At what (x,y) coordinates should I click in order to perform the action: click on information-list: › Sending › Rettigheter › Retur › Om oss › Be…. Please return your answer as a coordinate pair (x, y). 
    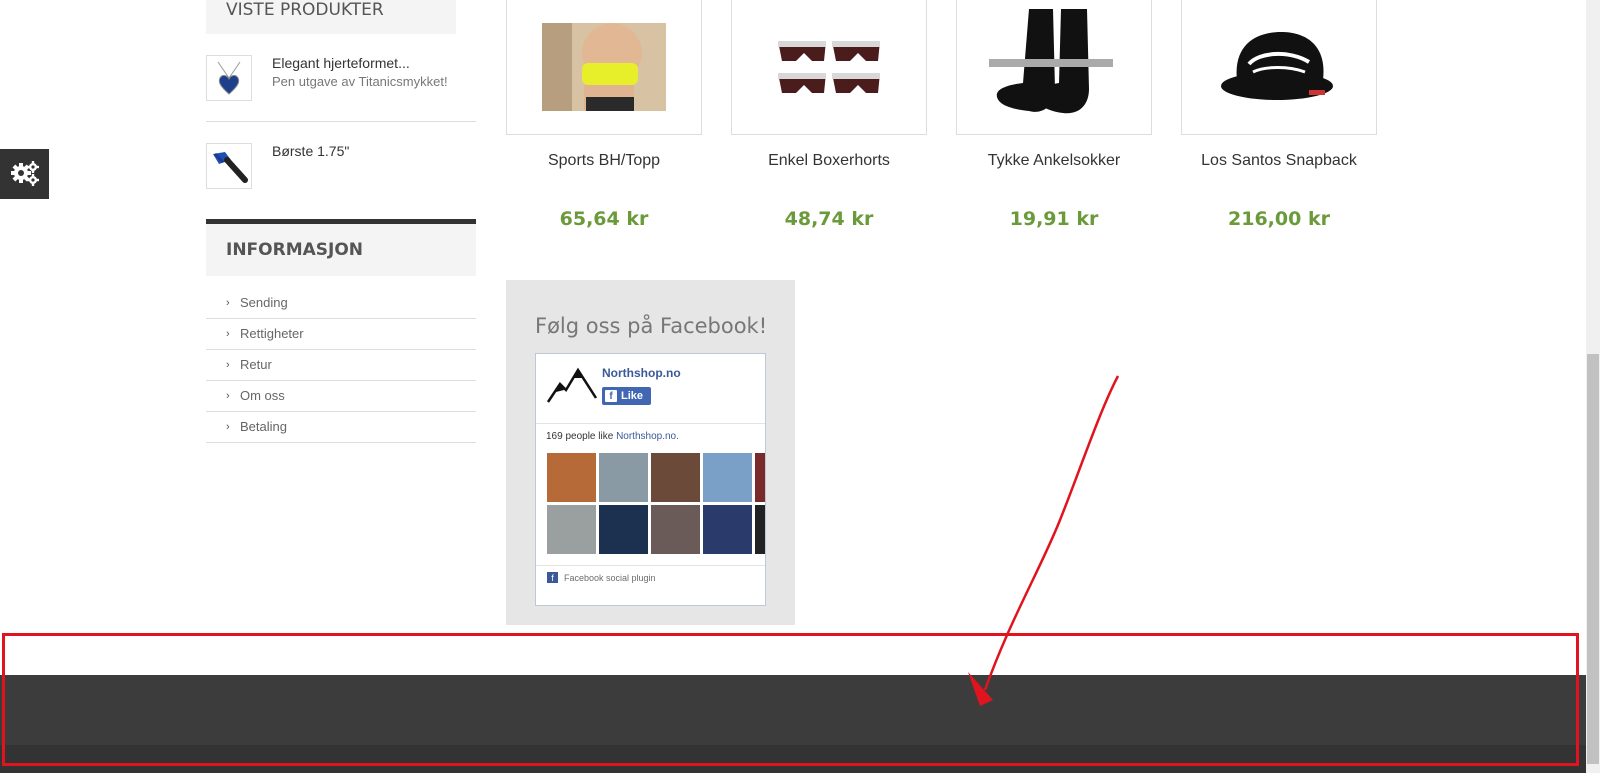
    Looking at the image, I should click on (341, 365).